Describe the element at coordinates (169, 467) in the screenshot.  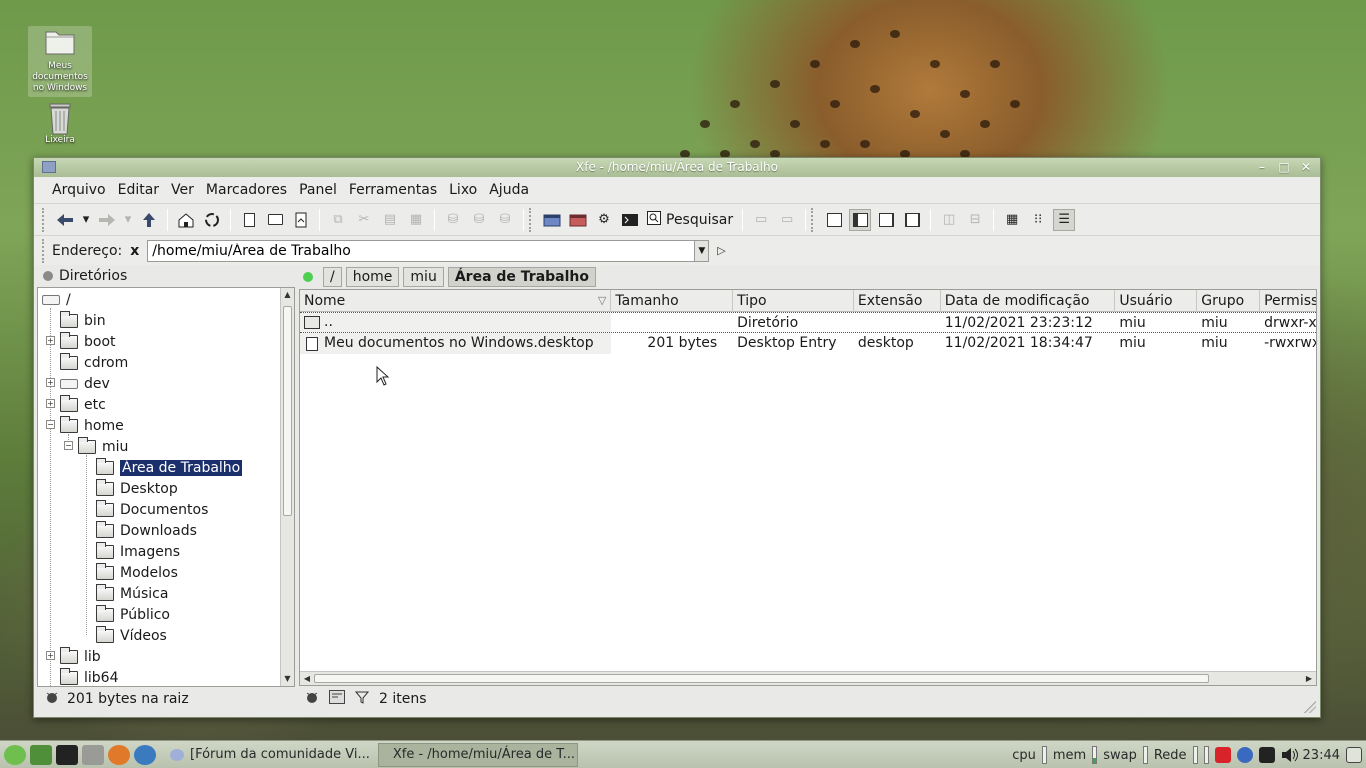
I see `tree-item-area-de-trabalho: Área de Trabalho` at that location.